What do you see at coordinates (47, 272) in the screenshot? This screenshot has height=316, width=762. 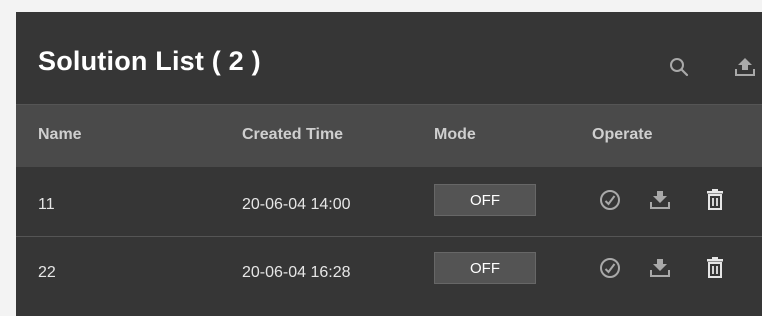 I see `row-name: 22` at bounding box center [47, 272].